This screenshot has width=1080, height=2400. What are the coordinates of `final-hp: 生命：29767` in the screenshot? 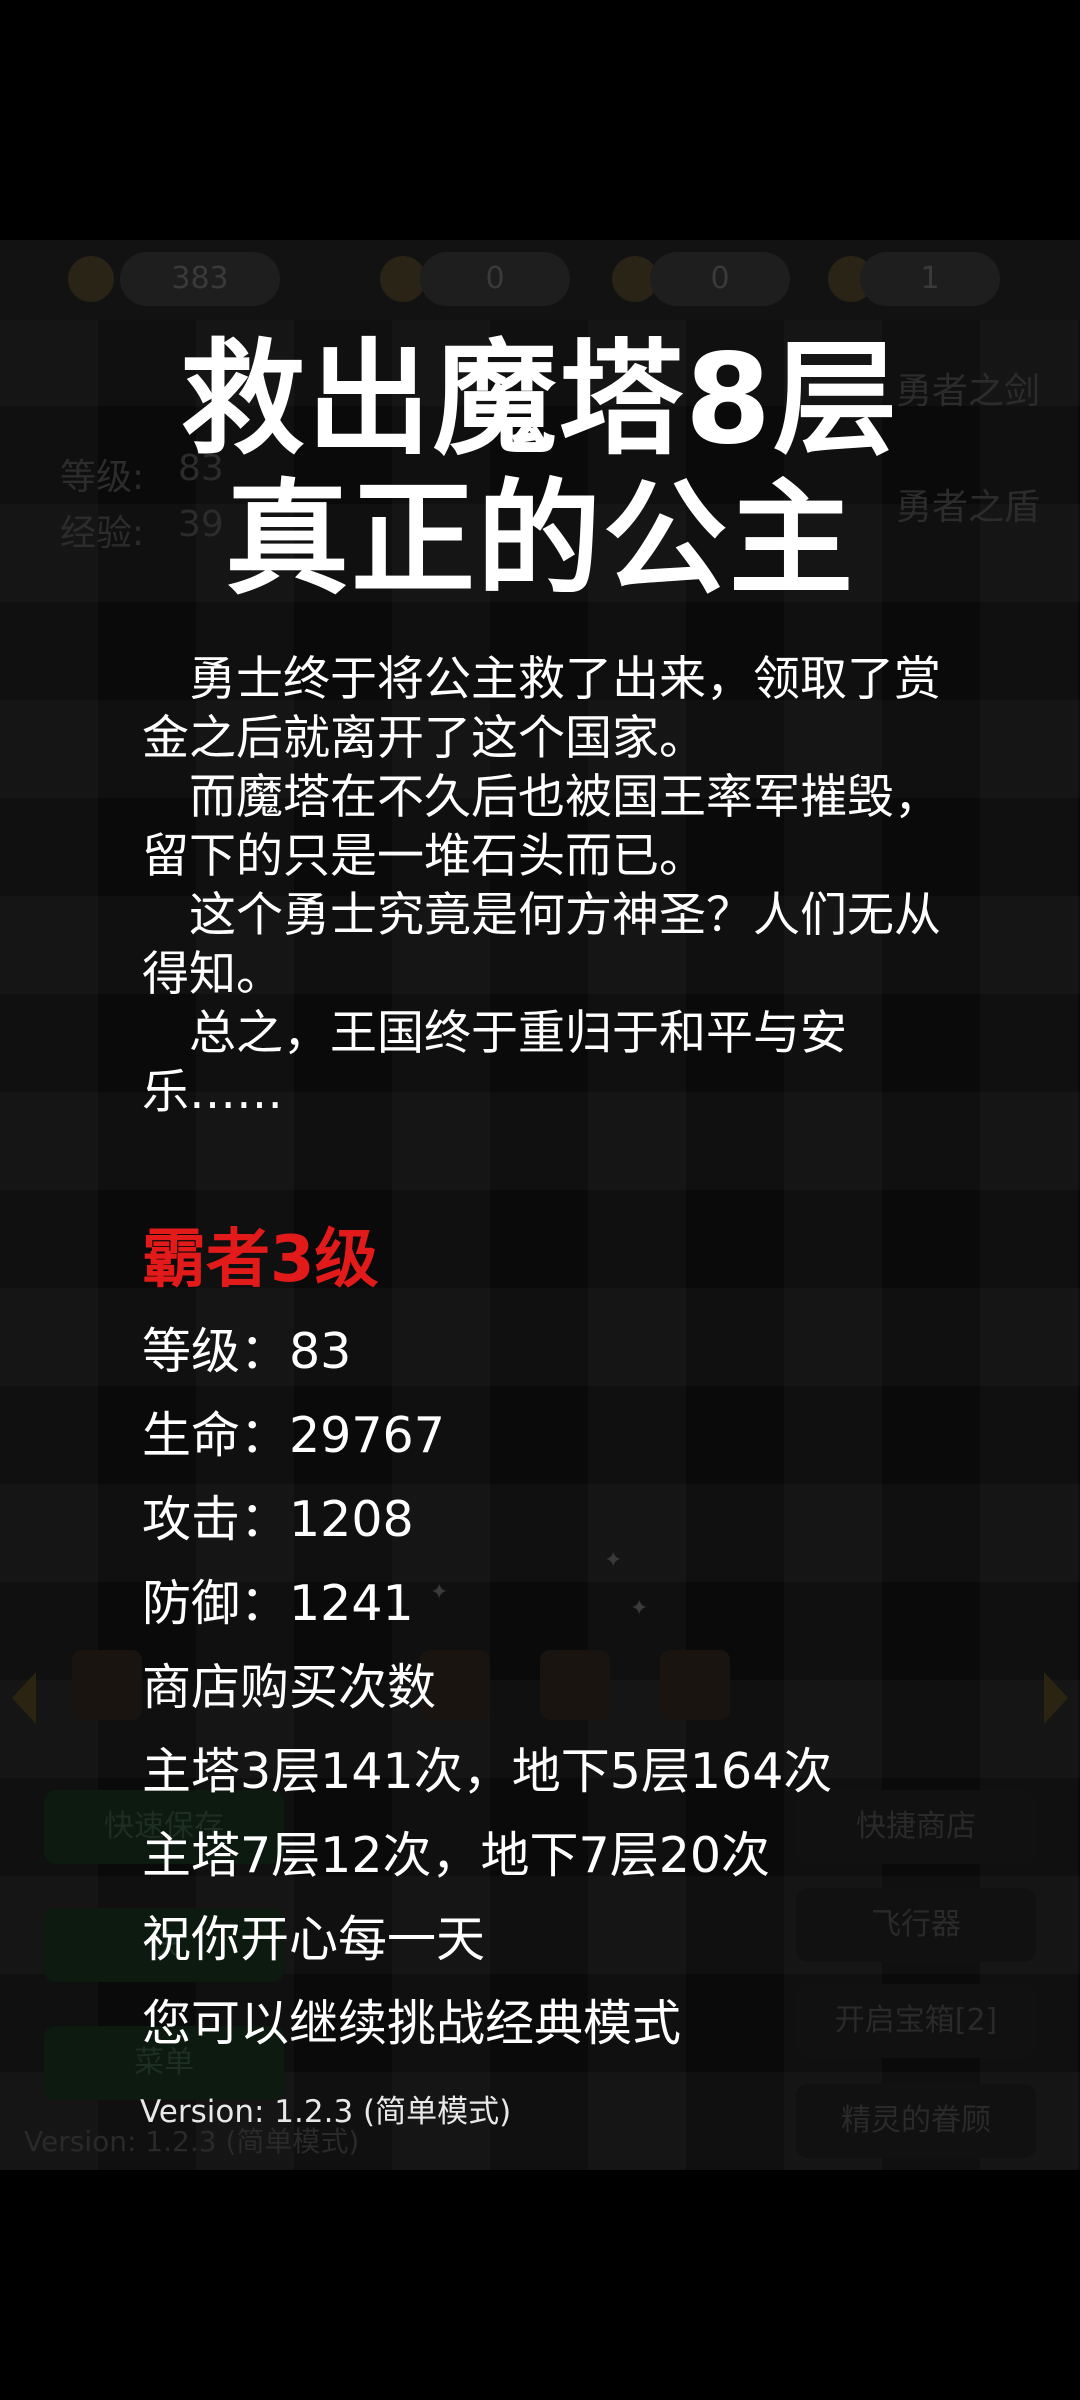 It's located at (293, 1435).